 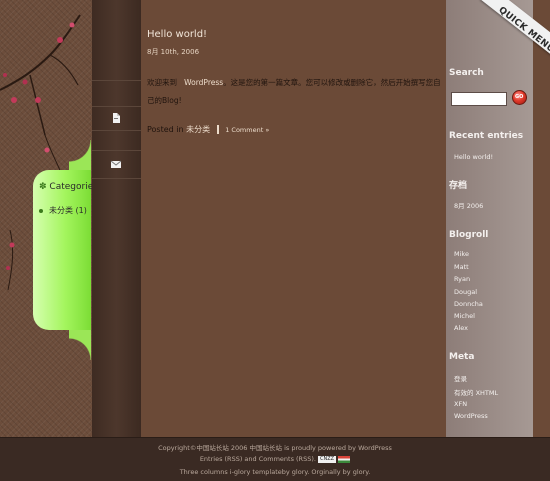 I want to click on post-category-link: 未分类, so click(x=198, y=129).